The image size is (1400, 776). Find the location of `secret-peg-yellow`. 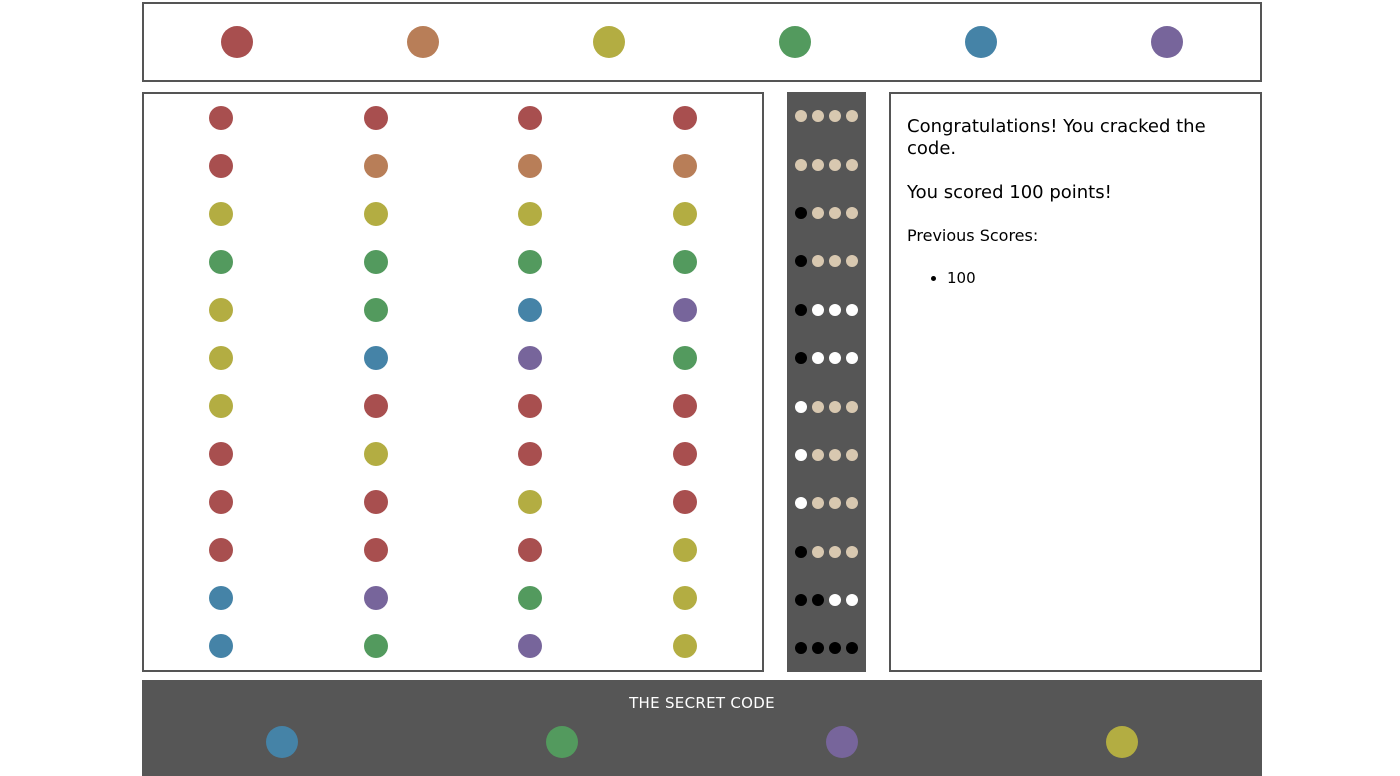

secret-peg-yellow is located at coordinates (1122, 742).